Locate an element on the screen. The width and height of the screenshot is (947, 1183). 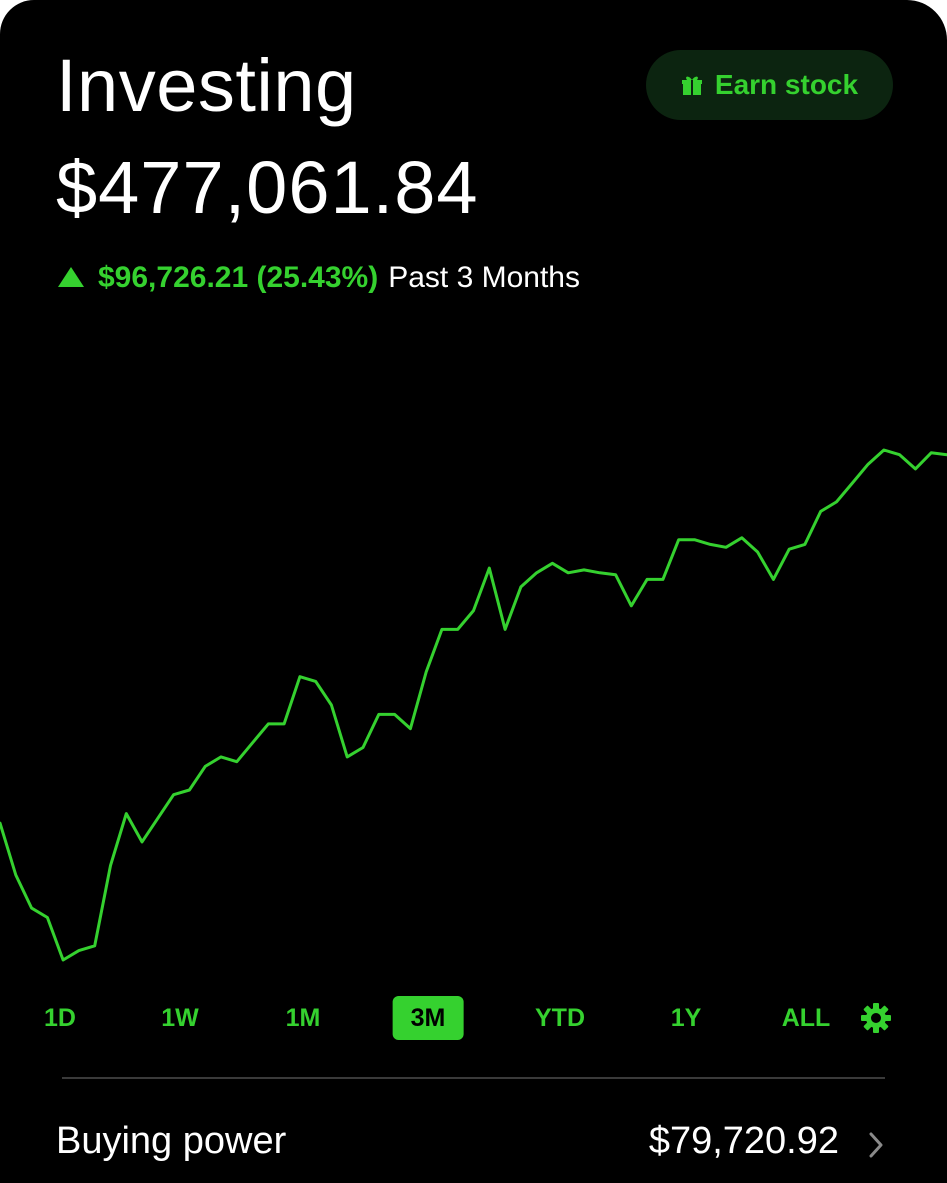
range-tab-1d: 1D is located at coordinates (60, 1018).